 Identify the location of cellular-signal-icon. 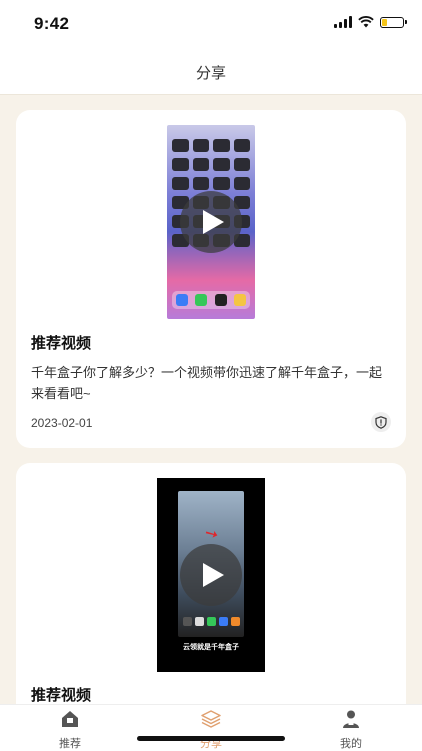
(343, 22).